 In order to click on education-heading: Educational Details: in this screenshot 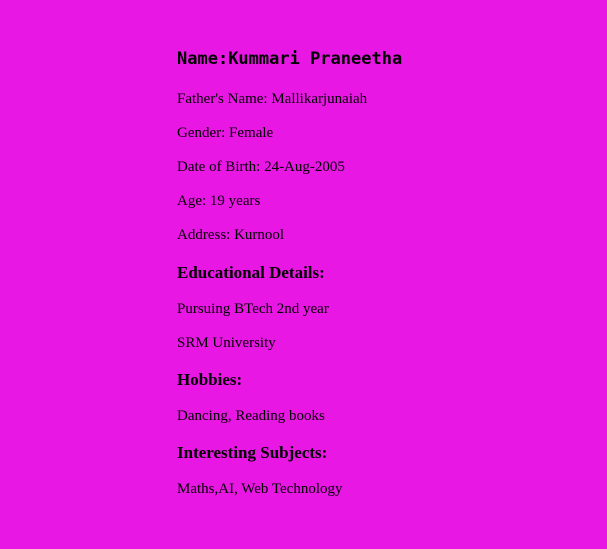, I will do `click(251, 272)`.